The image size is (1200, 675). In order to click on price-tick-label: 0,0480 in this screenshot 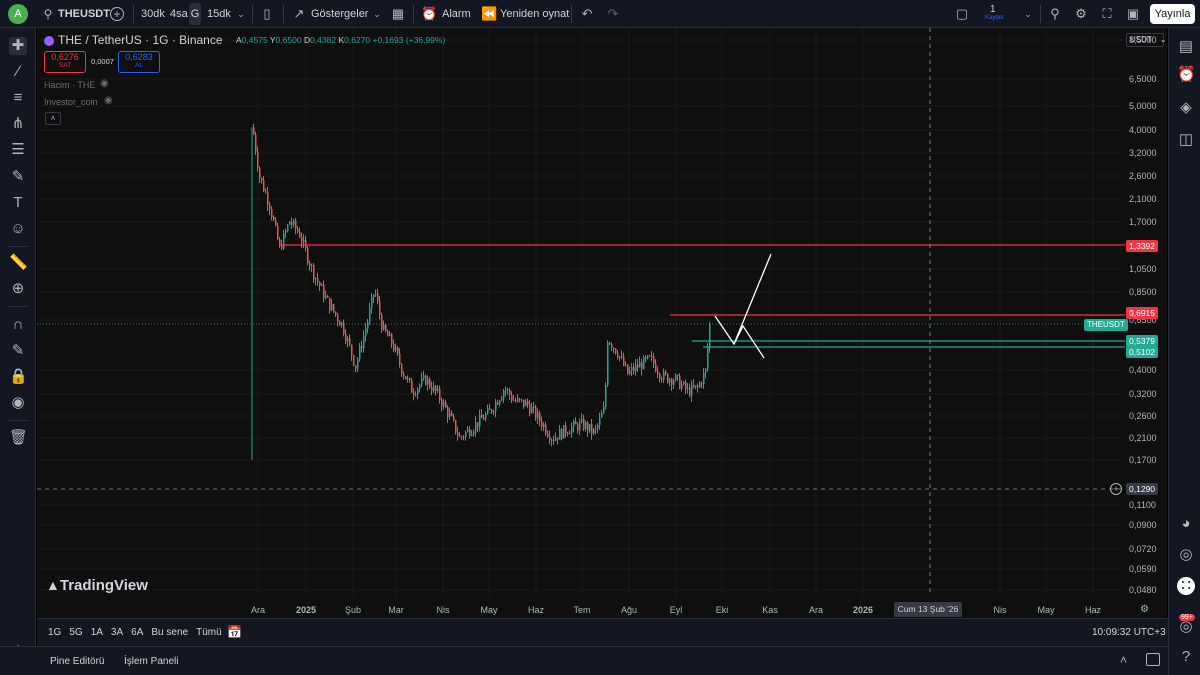, I will do `click(1143, 590)`.